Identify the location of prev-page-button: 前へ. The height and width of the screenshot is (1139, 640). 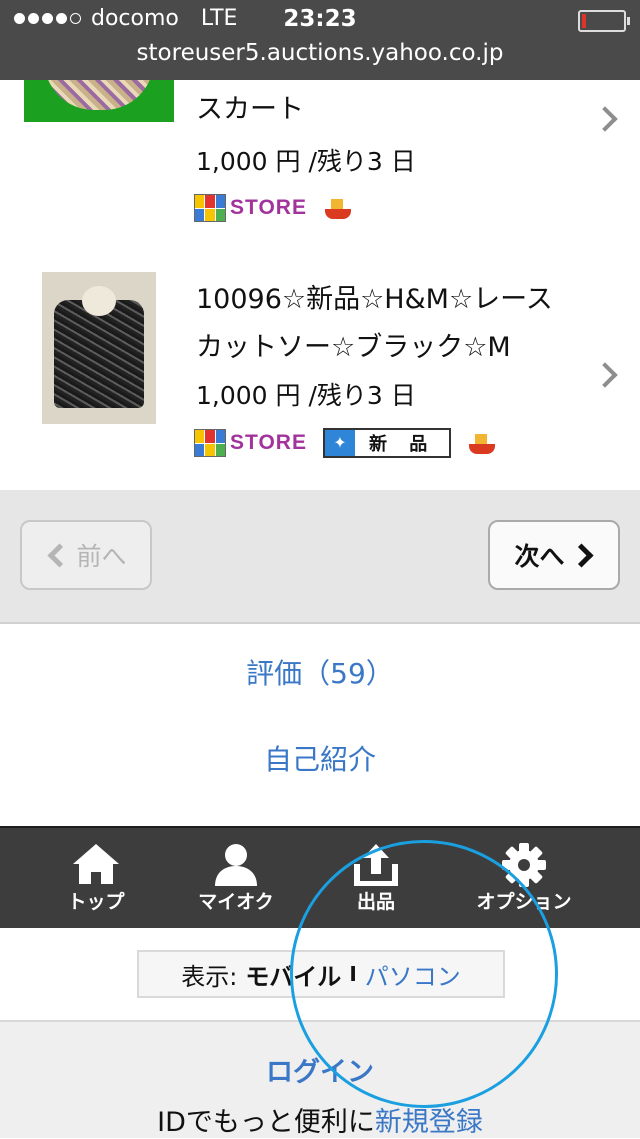
(86, 555).